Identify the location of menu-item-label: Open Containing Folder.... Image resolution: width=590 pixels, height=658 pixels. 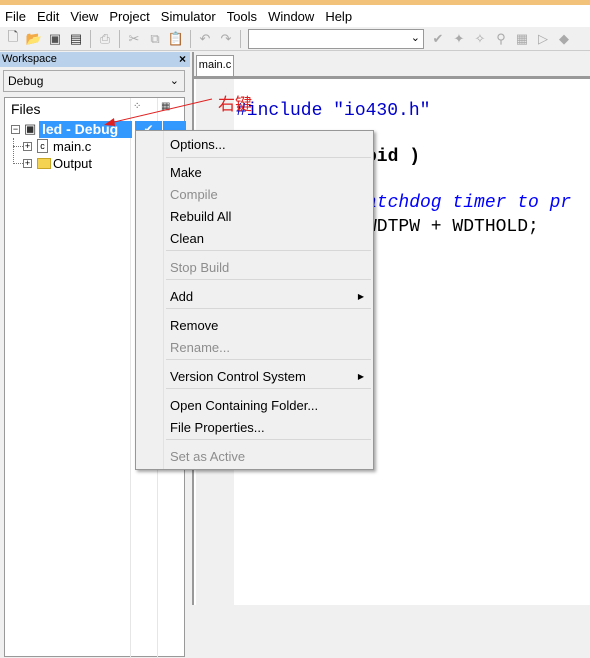
(244, 405).